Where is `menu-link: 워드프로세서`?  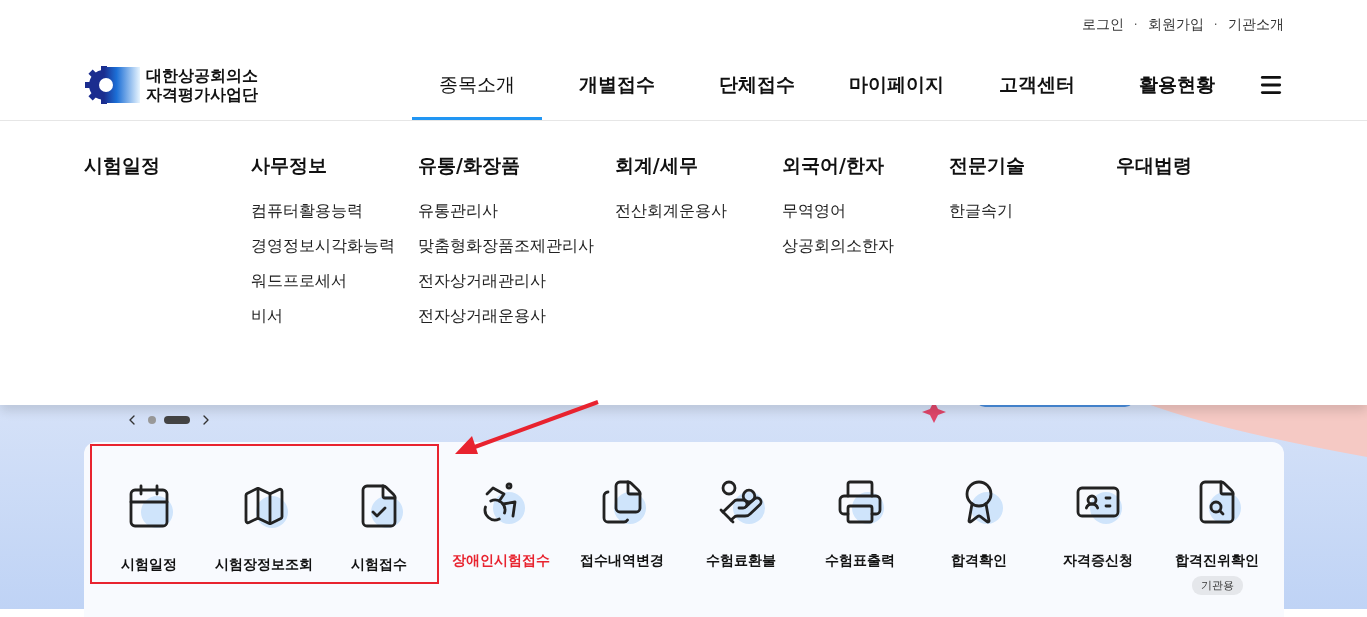 menu-link: 워드프로세서 is located at coordinates (334, 288).